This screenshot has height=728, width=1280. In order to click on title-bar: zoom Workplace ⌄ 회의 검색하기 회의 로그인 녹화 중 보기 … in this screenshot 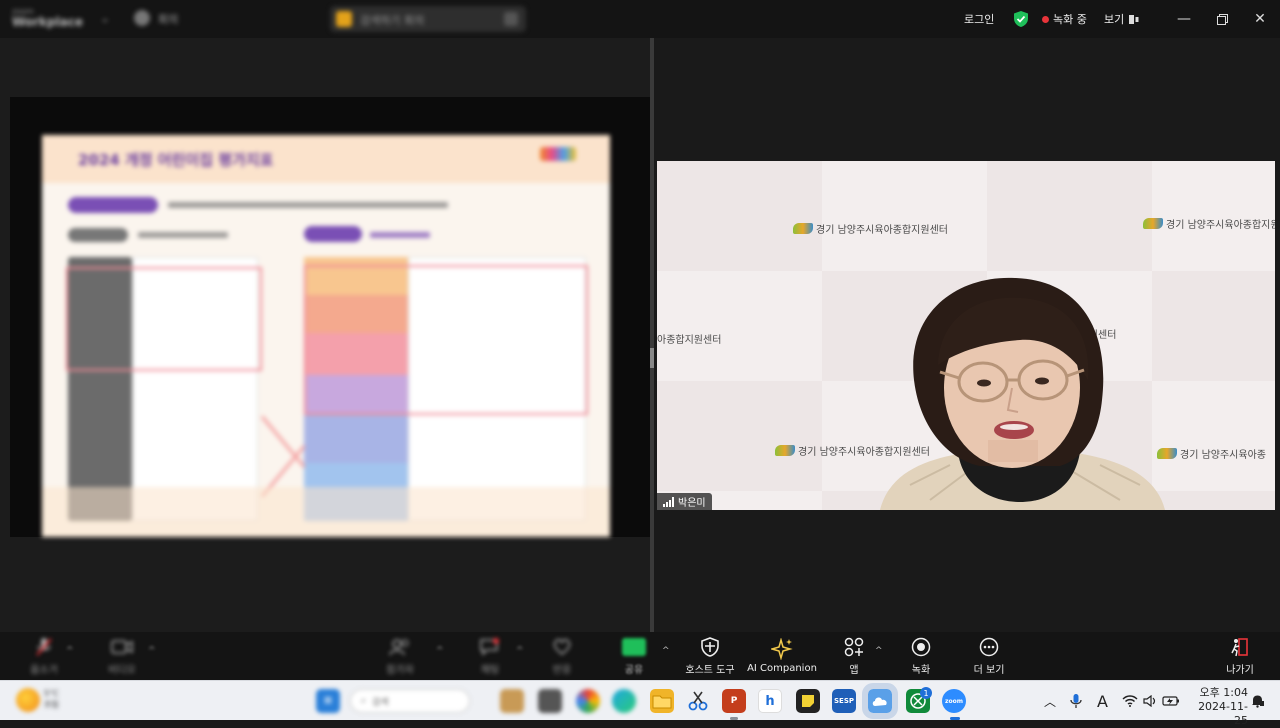, I will do `click(640, 19)`.